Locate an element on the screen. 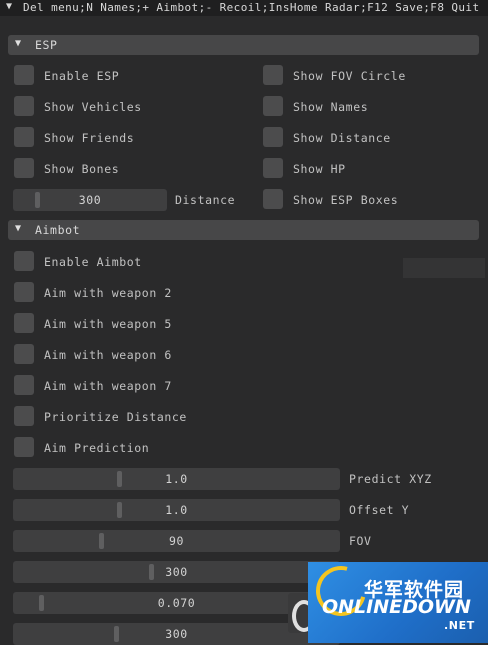 This screenshot has height=645, width=488. prioritize-distance-label: Prioritize Distance is located at coordinates (115, 417).